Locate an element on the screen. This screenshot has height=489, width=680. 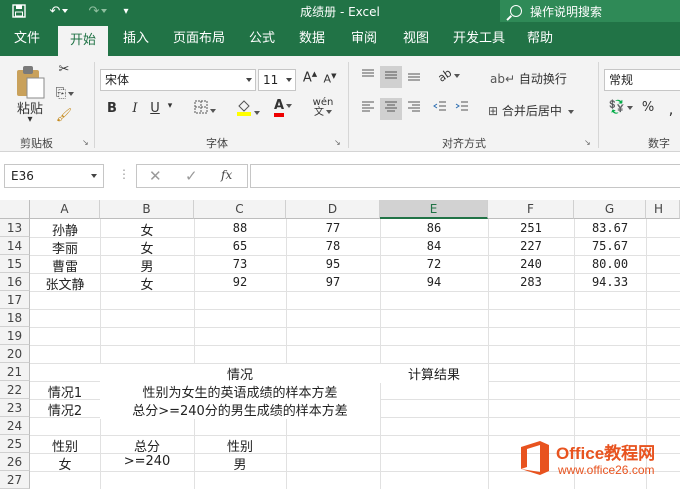
row-header-18: 18 is located at coordinates (15, 318).